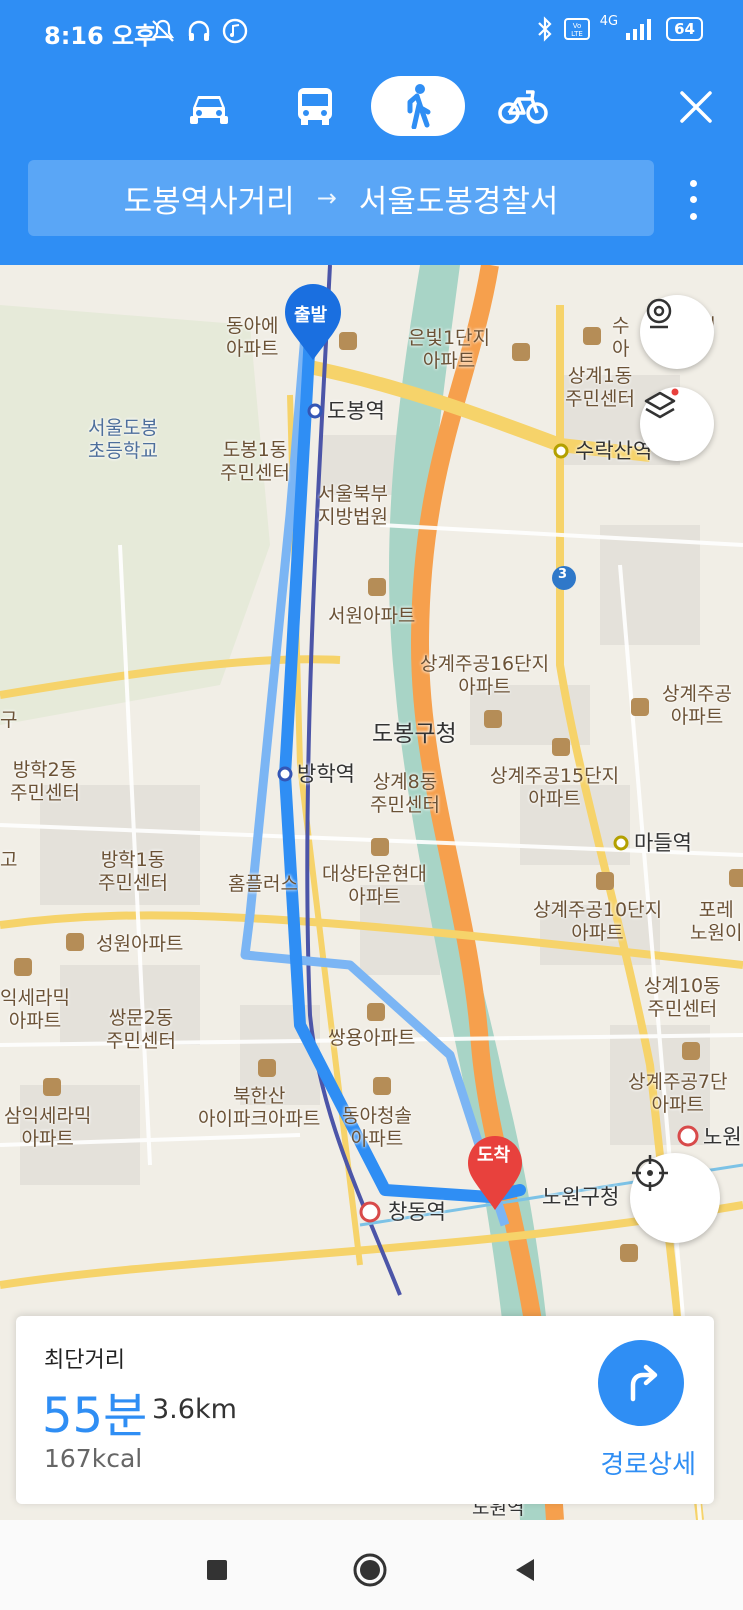 The width and height of the screenshot is (743, 1610). What do you see at coordinates (485, 675) in the screenshot?
I see `map-label: 상계주공16단지 아파트` at bounding box center [485, 675].